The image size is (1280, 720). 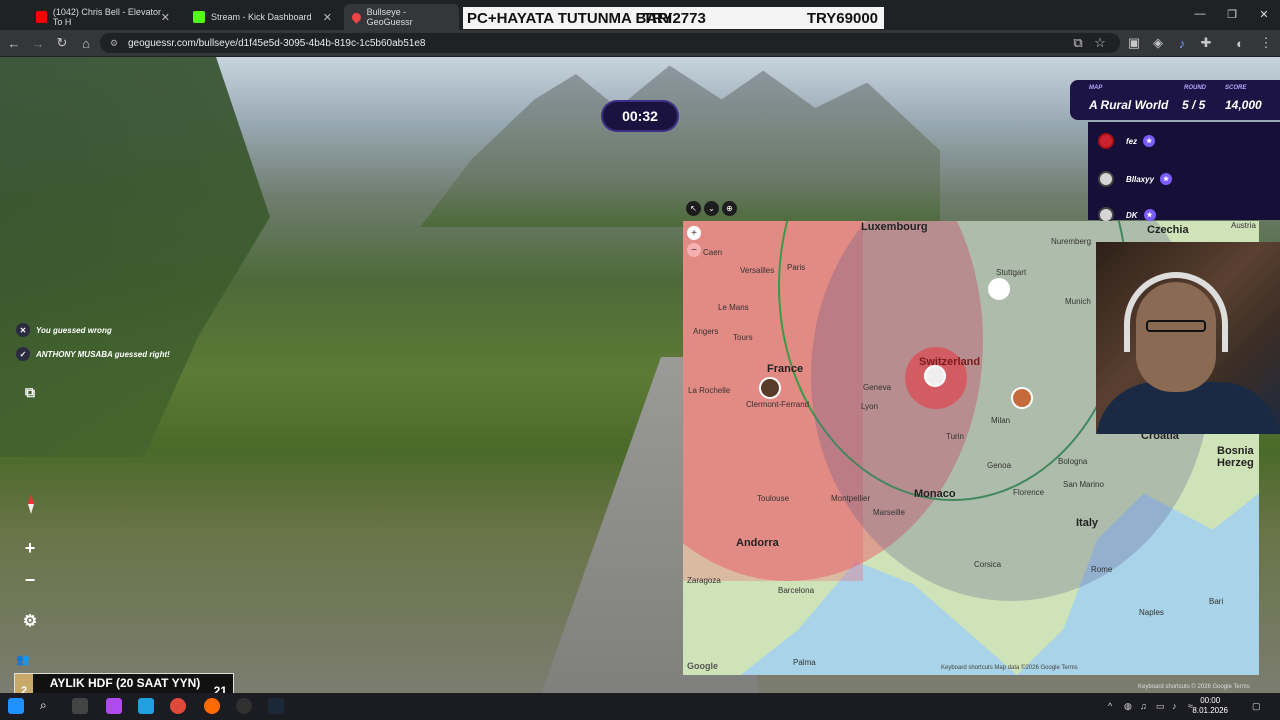 What do you see at coordinates (1182, 43) in the screenshot?
I see `audio-icon: ♪` at bounding box center [1182, 43].